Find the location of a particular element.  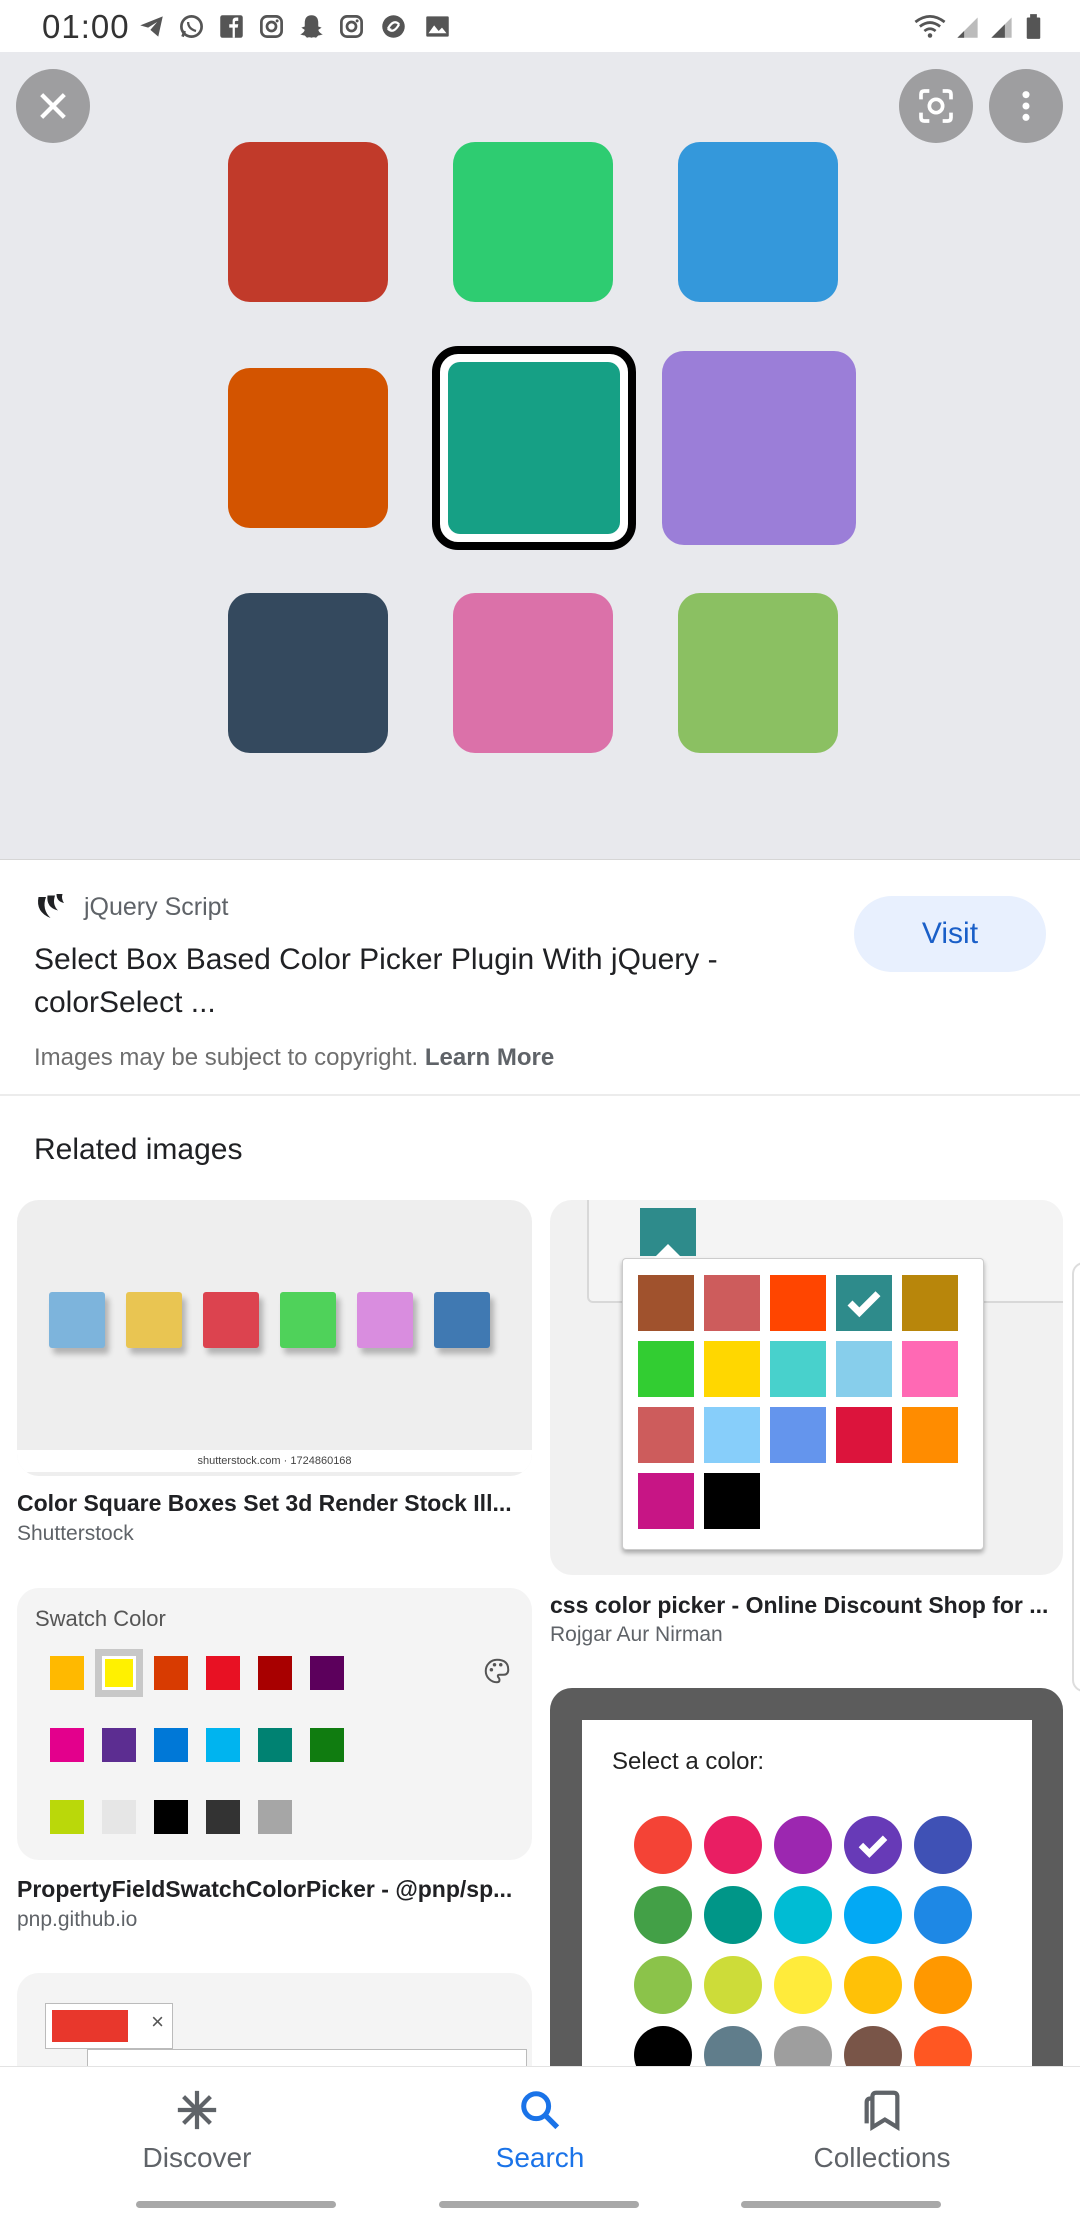

status-time: 01:00 is located at coordinates (86, 26).